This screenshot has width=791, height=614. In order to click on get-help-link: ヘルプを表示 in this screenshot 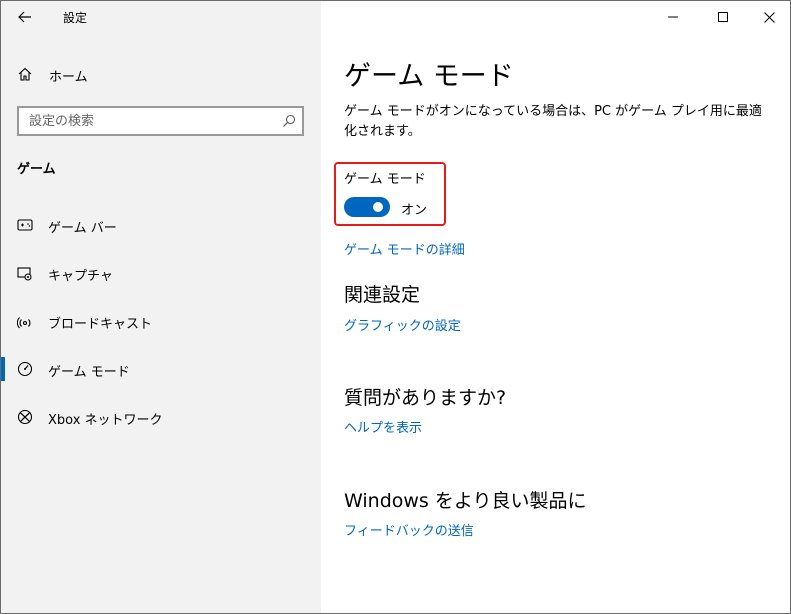, I will do `click(383, 426)`.